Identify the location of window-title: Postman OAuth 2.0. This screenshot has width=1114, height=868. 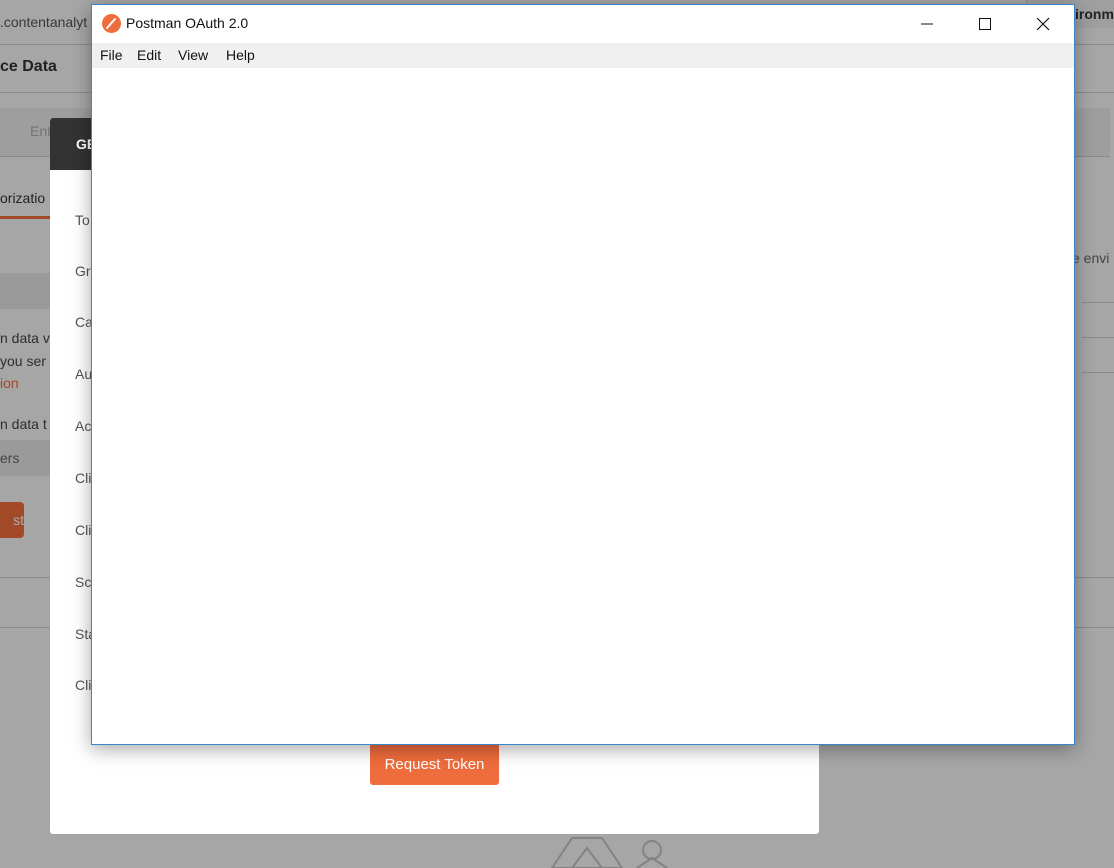
(187, 23).